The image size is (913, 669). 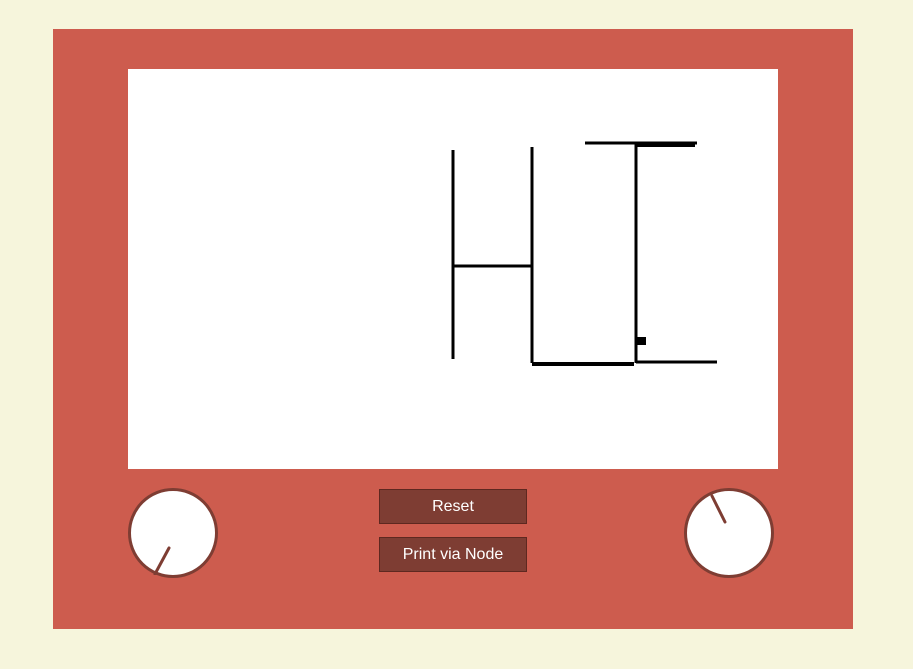 What do you see at coordinates (453, 554) in the screenshot?
I see `print-via-node-button: Print via Node` at bounding box center [453, 554].